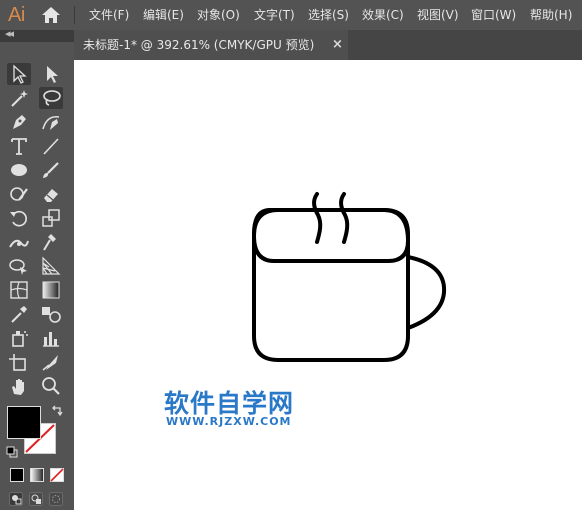 The width and height of the screenshot is (582, 510). What do you see at coordinates (438, 15) in the screenshot?
I see `menu-view: 视图(V)` at bounding box center [438, 15].